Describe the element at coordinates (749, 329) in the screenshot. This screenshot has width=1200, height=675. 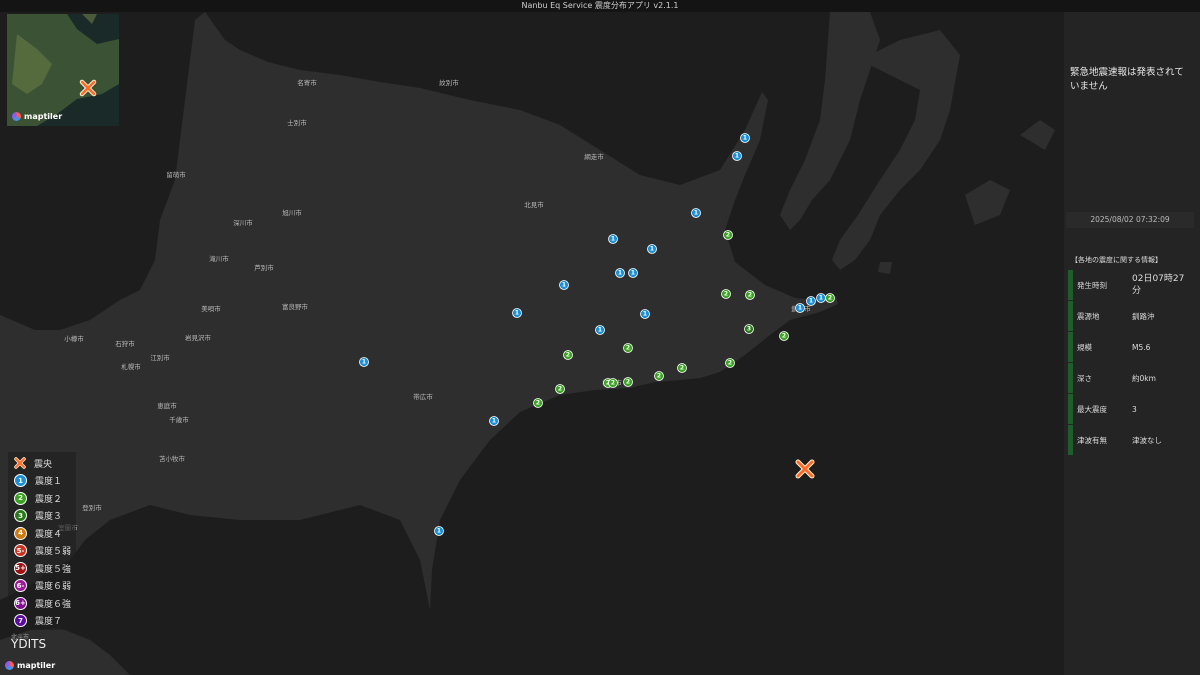
I see `station-intensity-marker: 3` at that location.